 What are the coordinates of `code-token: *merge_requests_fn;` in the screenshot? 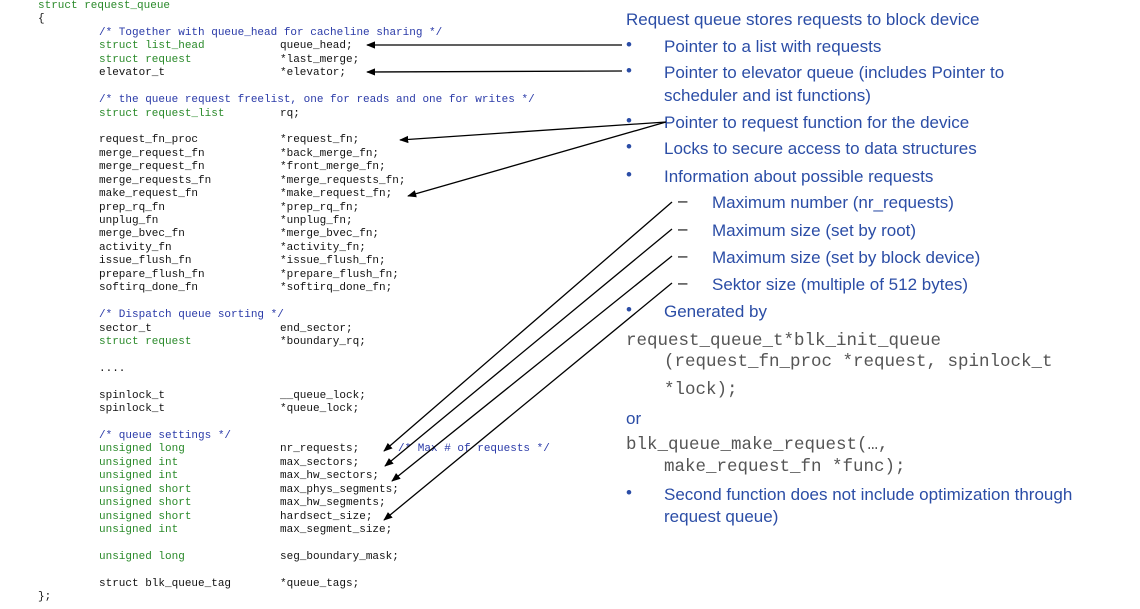 It's located at (343, 180).